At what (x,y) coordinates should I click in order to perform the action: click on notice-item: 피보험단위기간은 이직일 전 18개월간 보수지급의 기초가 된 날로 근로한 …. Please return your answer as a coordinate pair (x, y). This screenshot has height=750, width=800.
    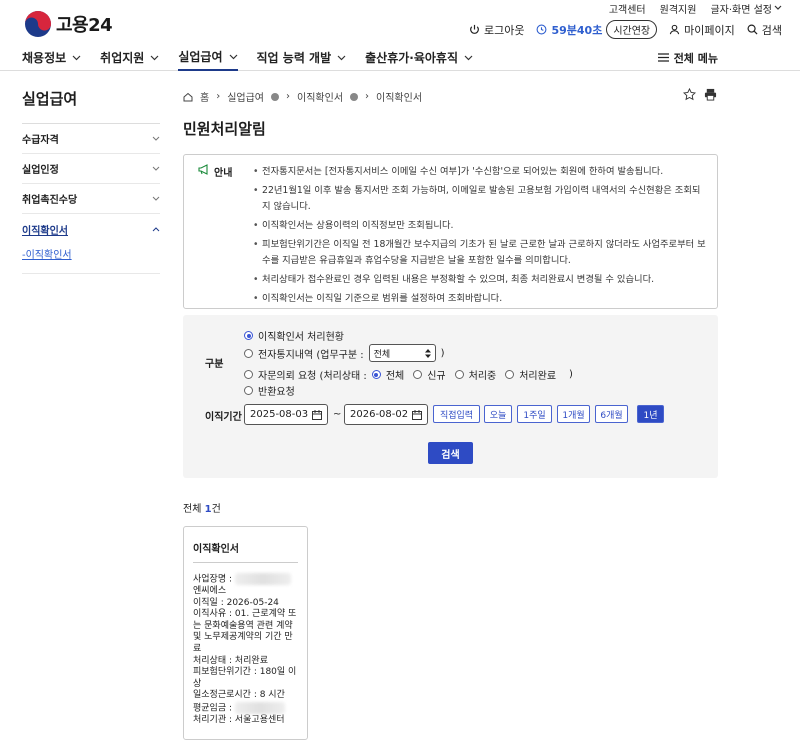
    Looking at the image, I should click on (480, 253).